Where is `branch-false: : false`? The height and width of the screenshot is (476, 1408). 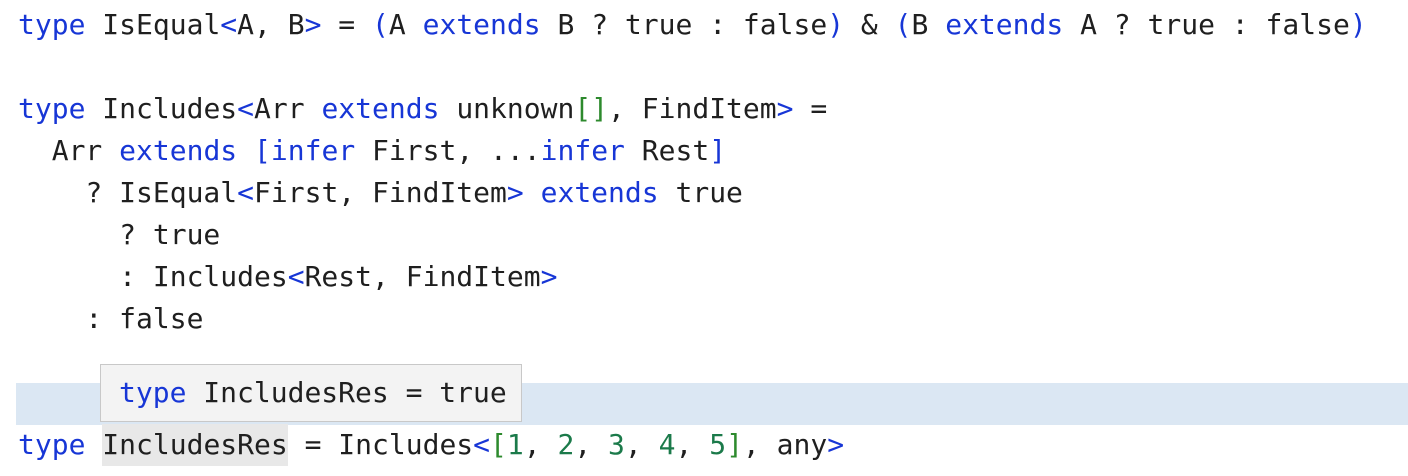
branch-false: : false is located at coordinates (111, 318).